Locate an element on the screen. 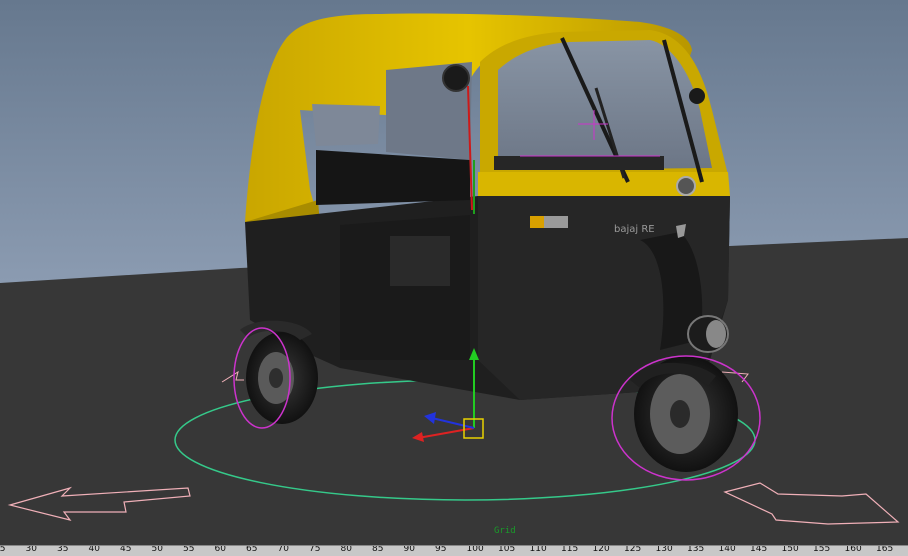  timeline-tick-label: 155 is located at coordinates (821, 550).